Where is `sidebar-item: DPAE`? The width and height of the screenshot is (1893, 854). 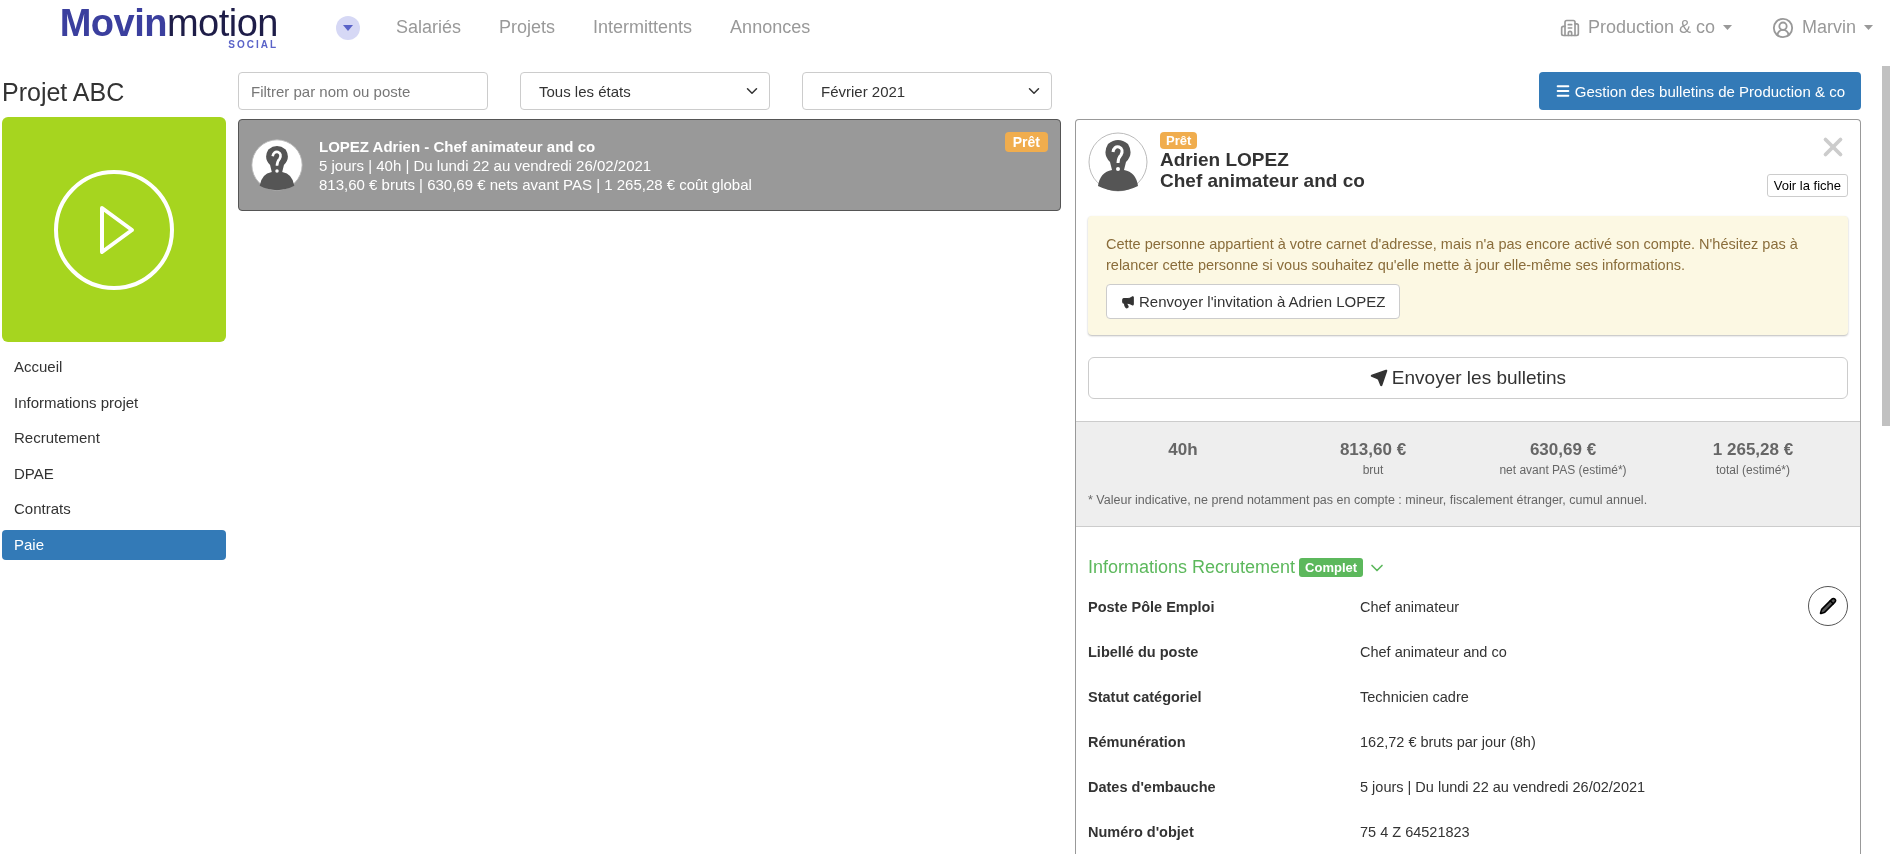 sidebar-item: DPAE is located at coordinates (114, 473).